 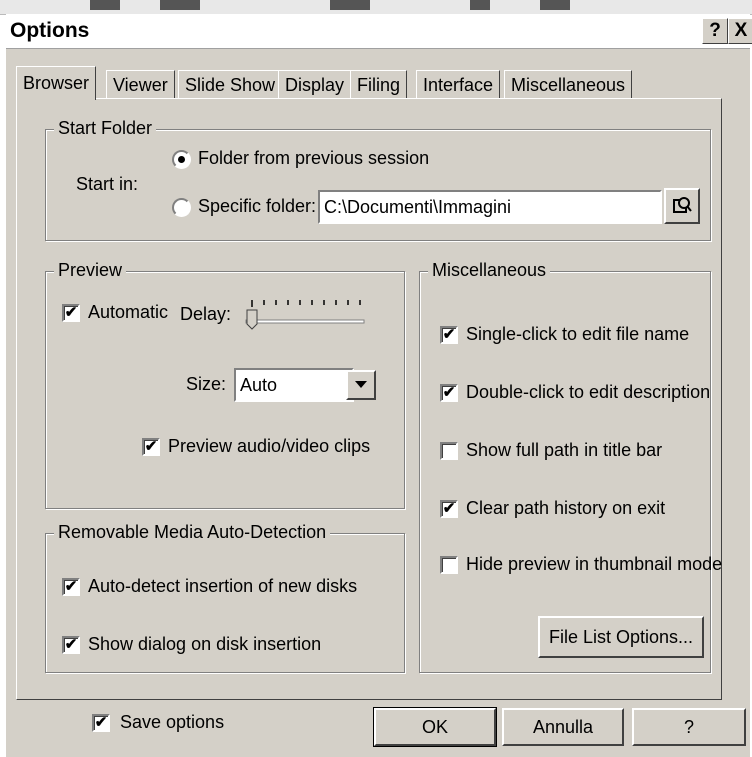 I want to click on tab-viewer: Viewer, so click(x=140, y=84).